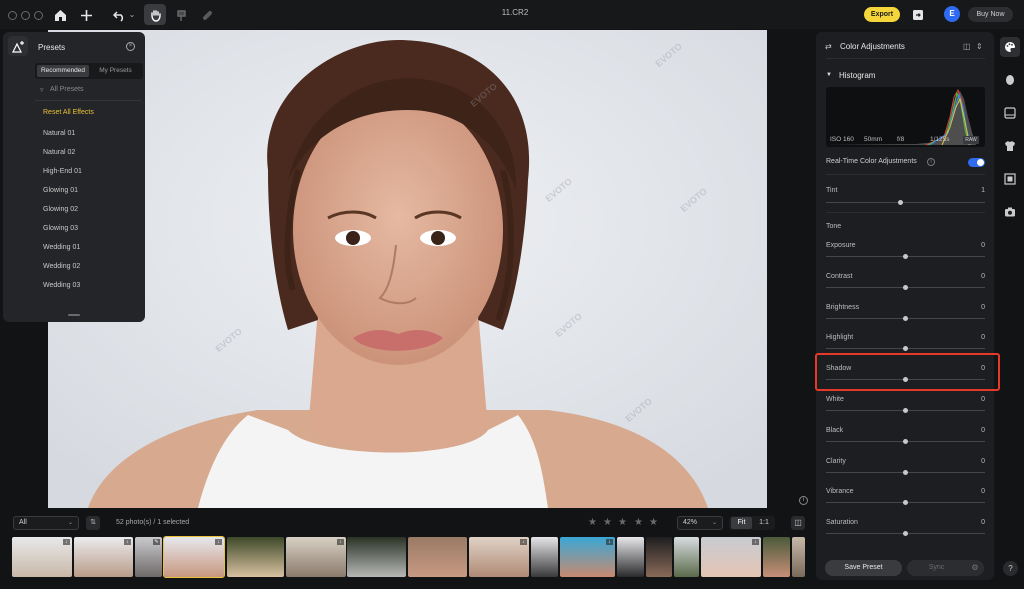 The height and width of the screenshot is (589, 1024). I want to click on slider-track-tint, so click(905, 202).